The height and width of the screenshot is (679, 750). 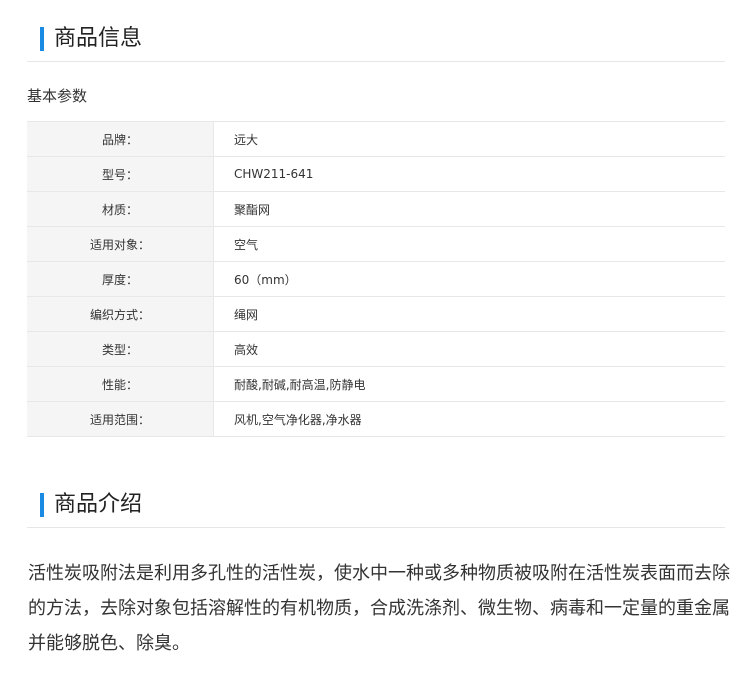 I want to click on basic-params-heading: 基本参数, so click(x=57, y=96).